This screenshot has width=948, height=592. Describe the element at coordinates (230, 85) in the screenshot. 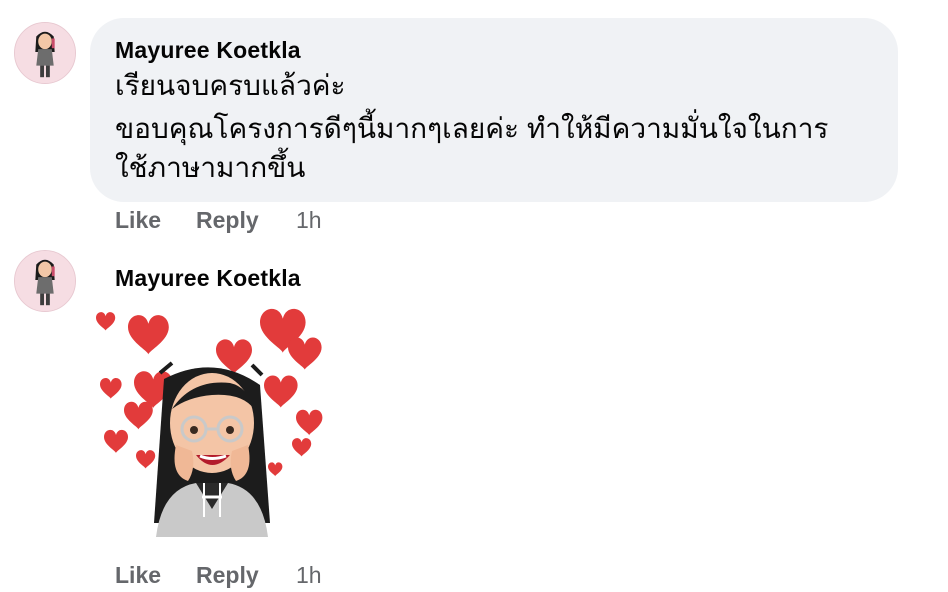

I see `comment-text-line: เรียนจบครบแล้วค่ะ` at that location.